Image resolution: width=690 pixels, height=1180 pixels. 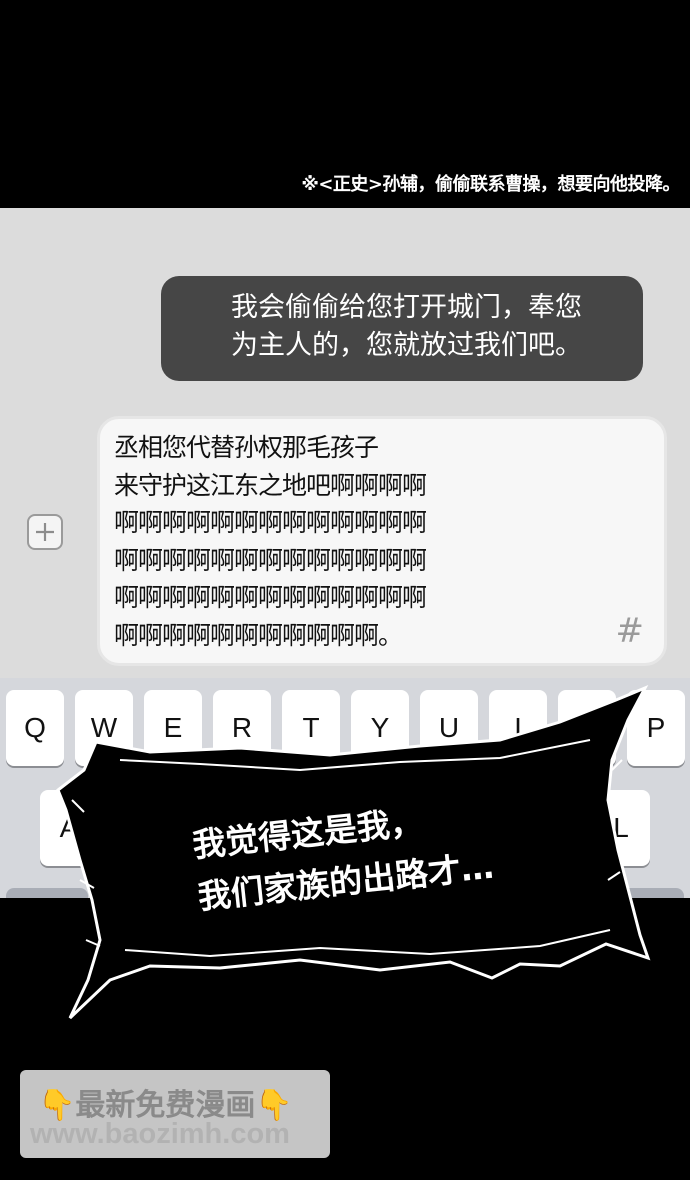 I want to click on watermark: 👇最新免费漫画👇 www.baozimh.com, so click(x=175, y=1114).